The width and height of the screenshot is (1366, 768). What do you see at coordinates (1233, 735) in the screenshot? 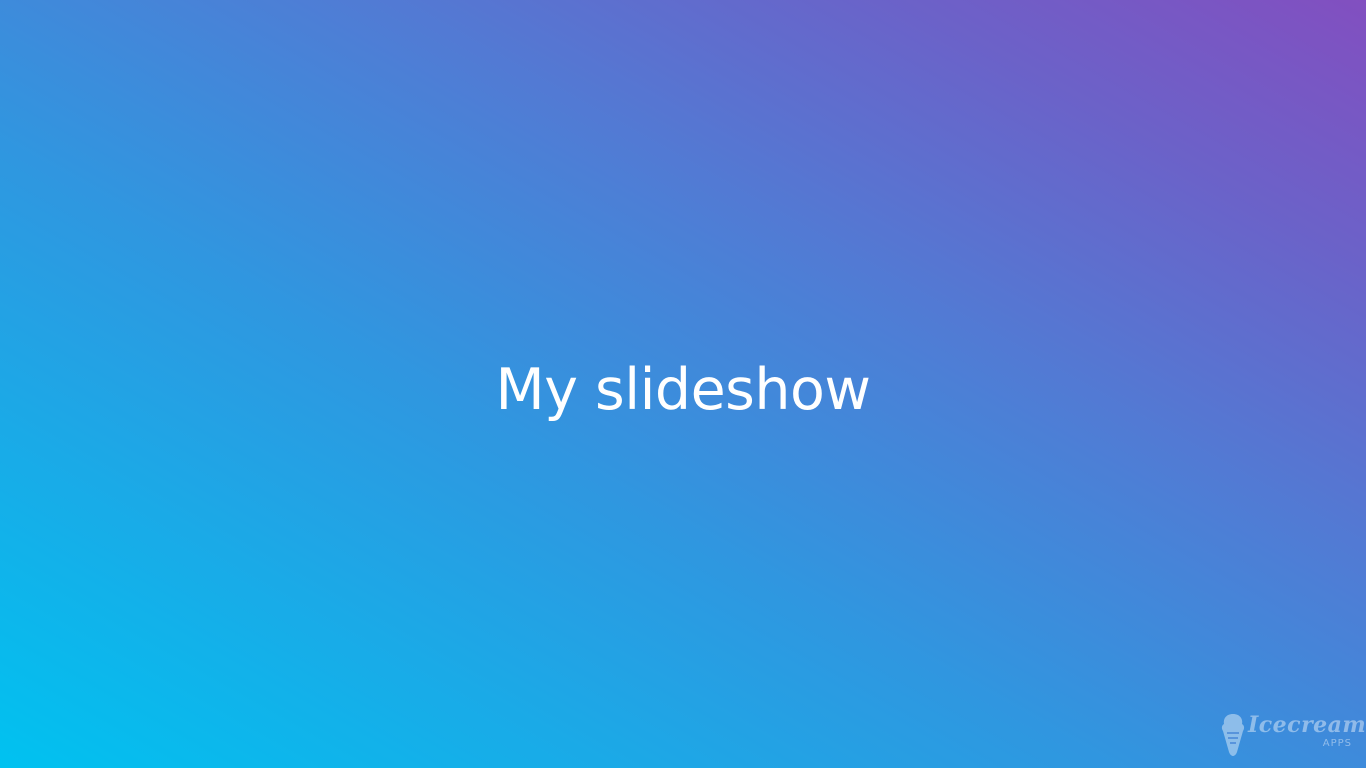
I see `ice-cream-cone-icon` at bounding box center [1233, 735].